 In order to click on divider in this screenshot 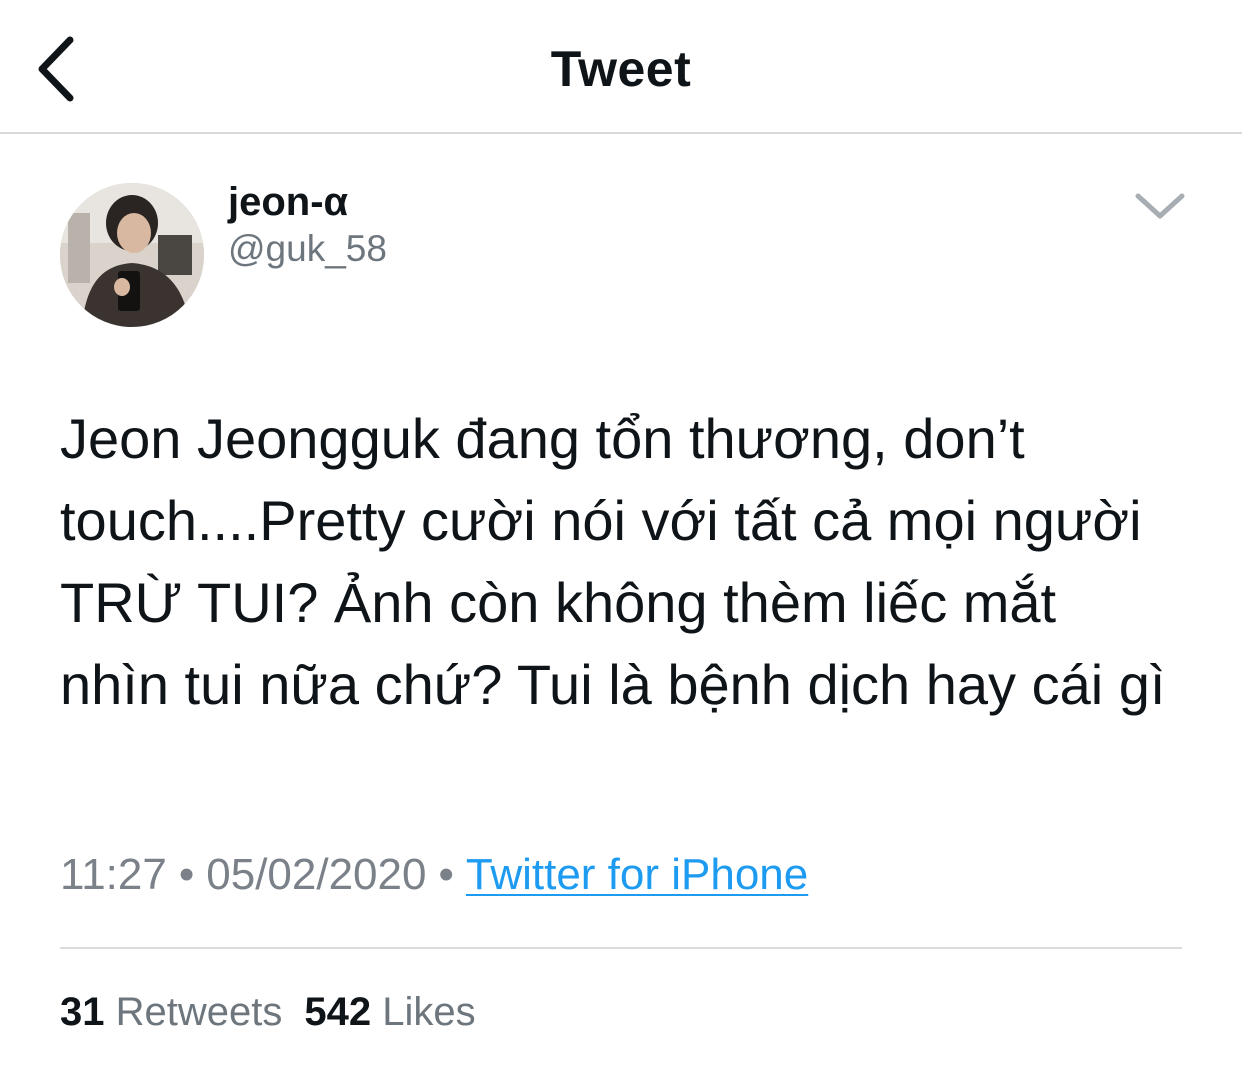, I will do `click(621, 948)`.